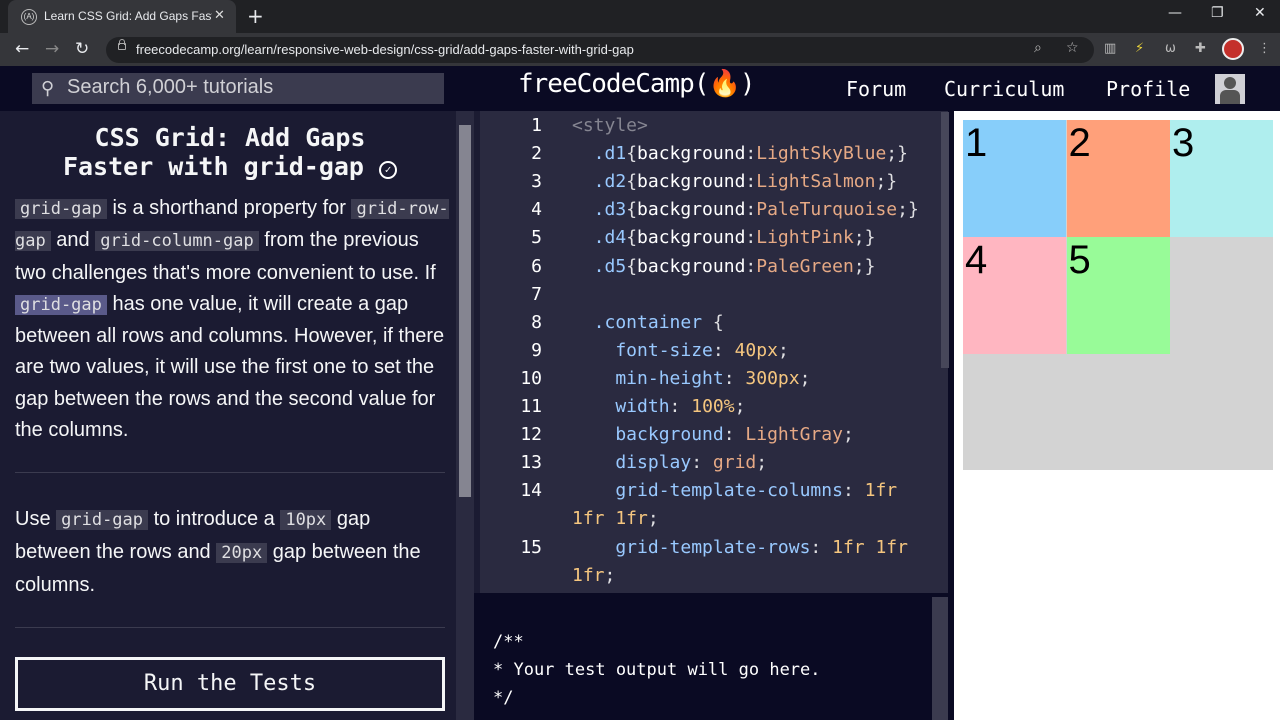 This screenshot has width=1280, height=720. I want to click on line-number: 14, so click(531, 491).